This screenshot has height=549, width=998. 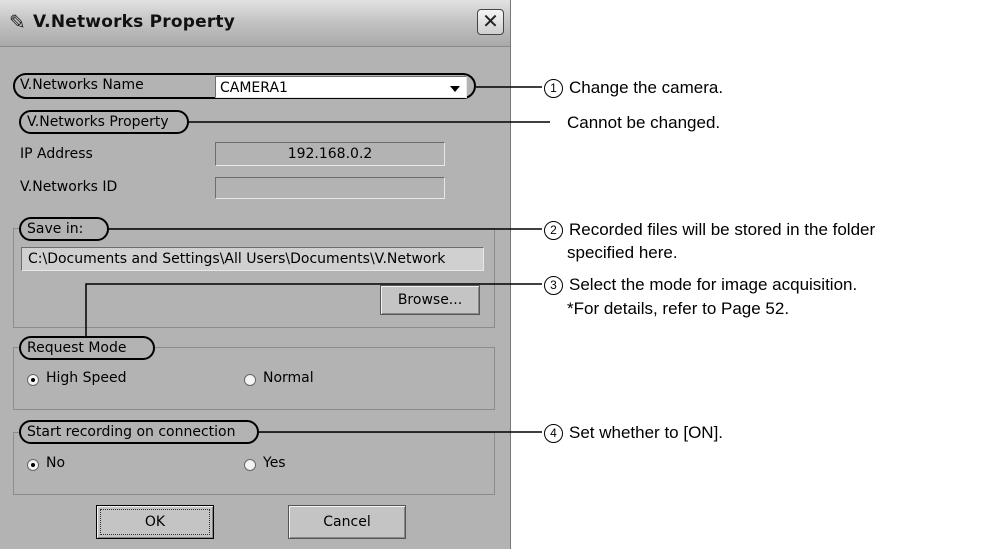 What do you see at coordinates (713, 284) in the screenshot?
I see `annotation-3-text: Select the mode for image acquisition.` at bounding box center [713, 284].